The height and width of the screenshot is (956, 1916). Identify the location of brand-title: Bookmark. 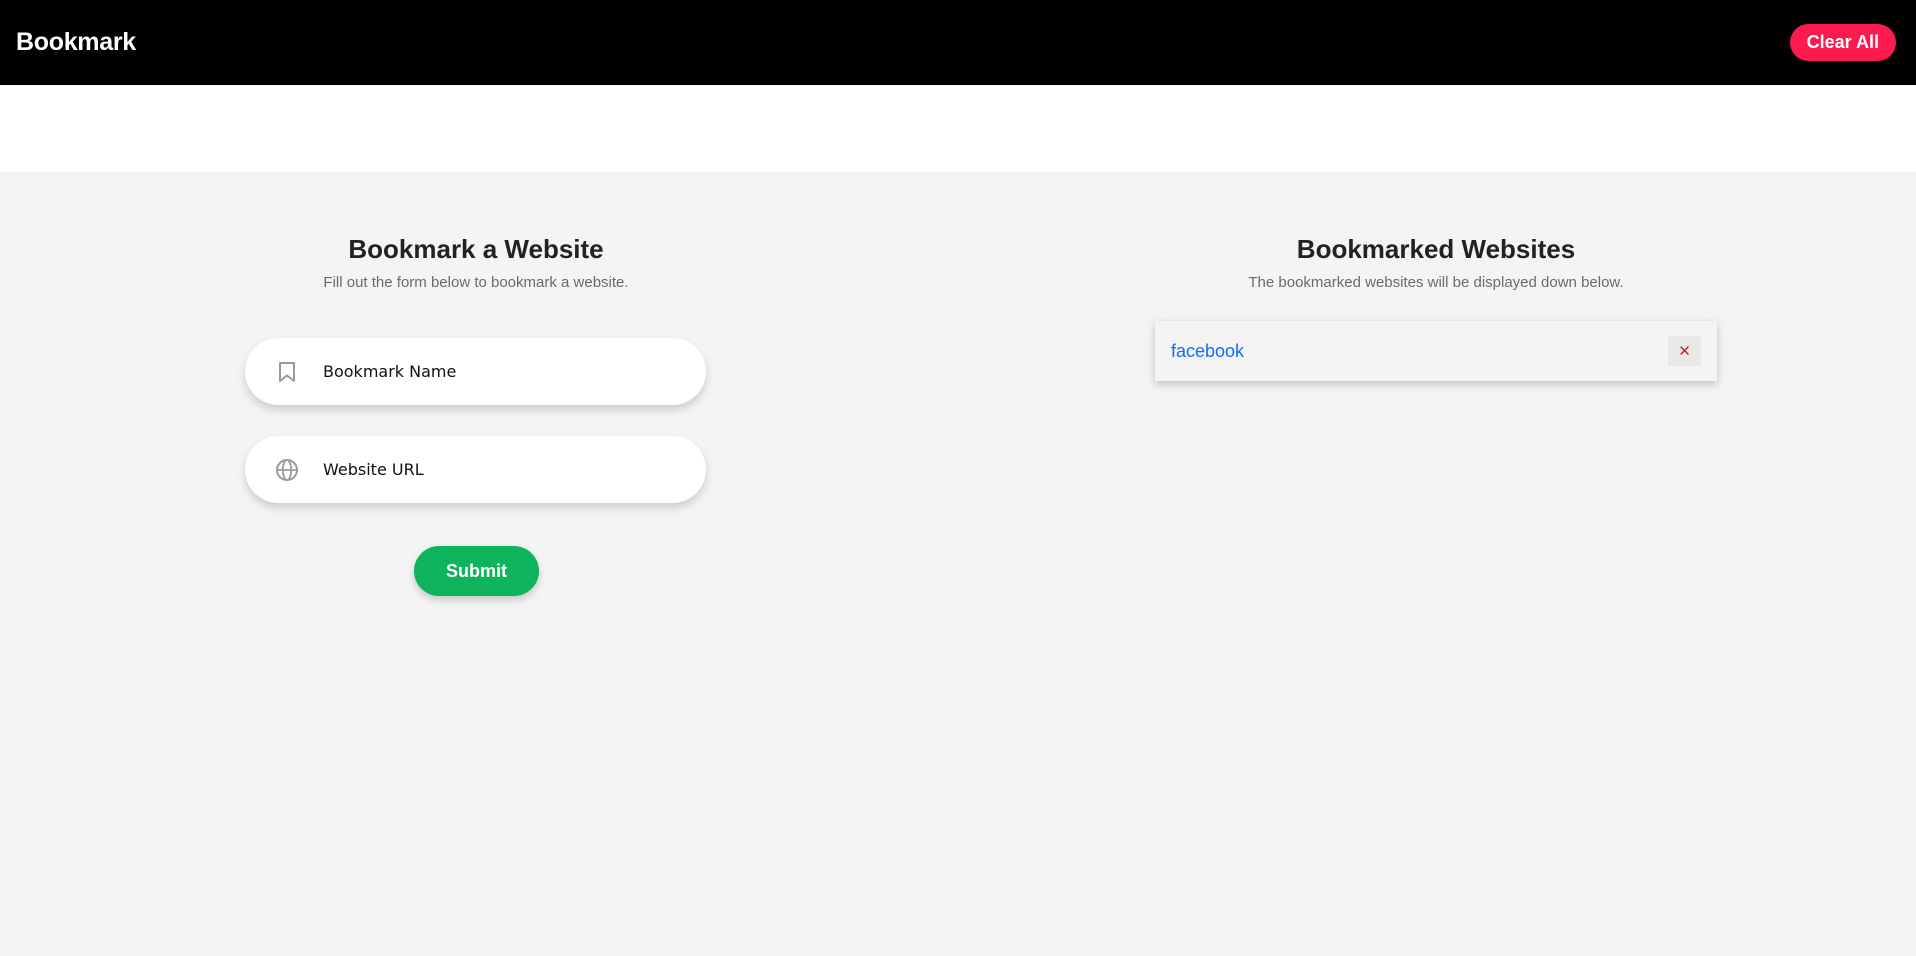
(76, 42).